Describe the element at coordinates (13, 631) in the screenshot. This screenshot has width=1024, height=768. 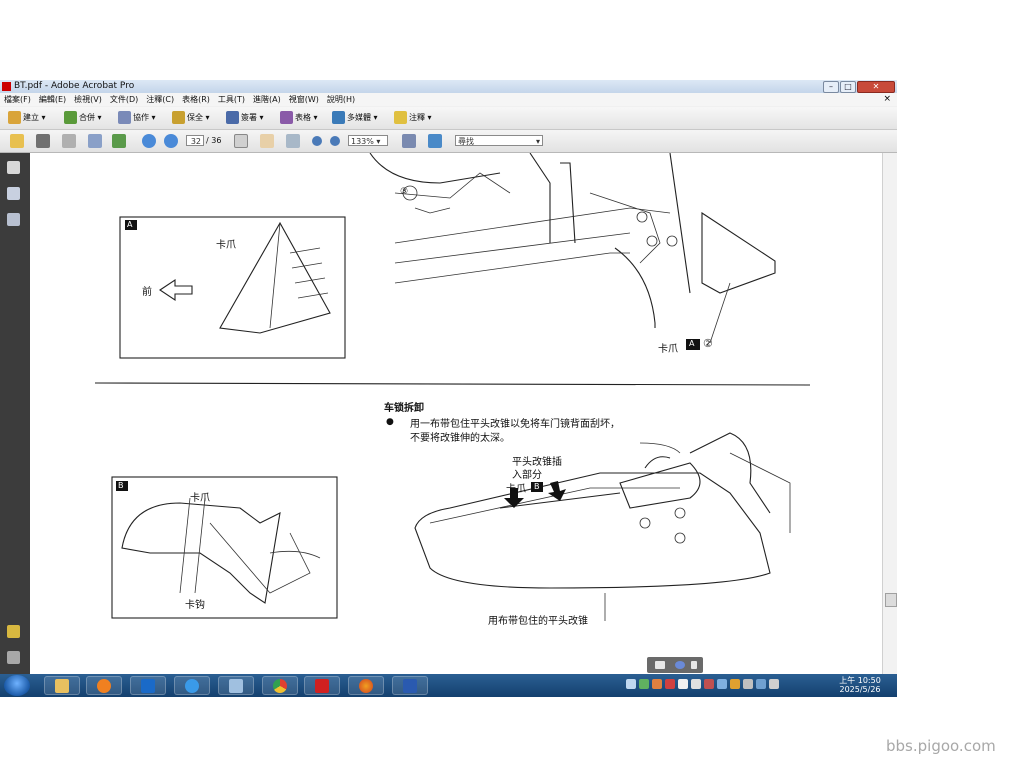
I see `comments-icon` at that location.